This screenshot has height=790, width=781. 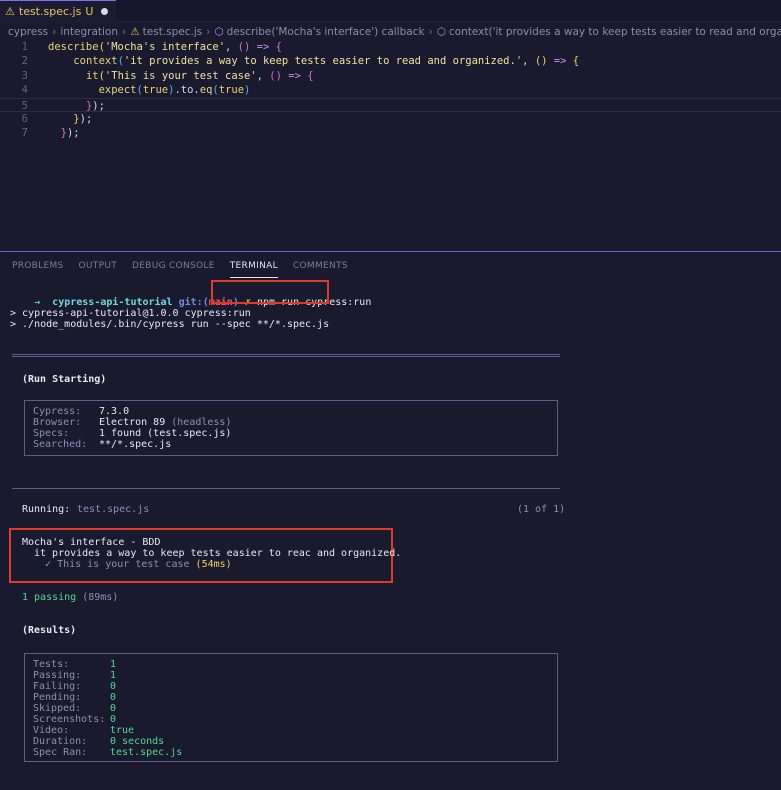 What do you see at coordinates (135, 444) in the screenshot?
I see `searched-value: **/*.spec.js` at bounding box center [135, 444].